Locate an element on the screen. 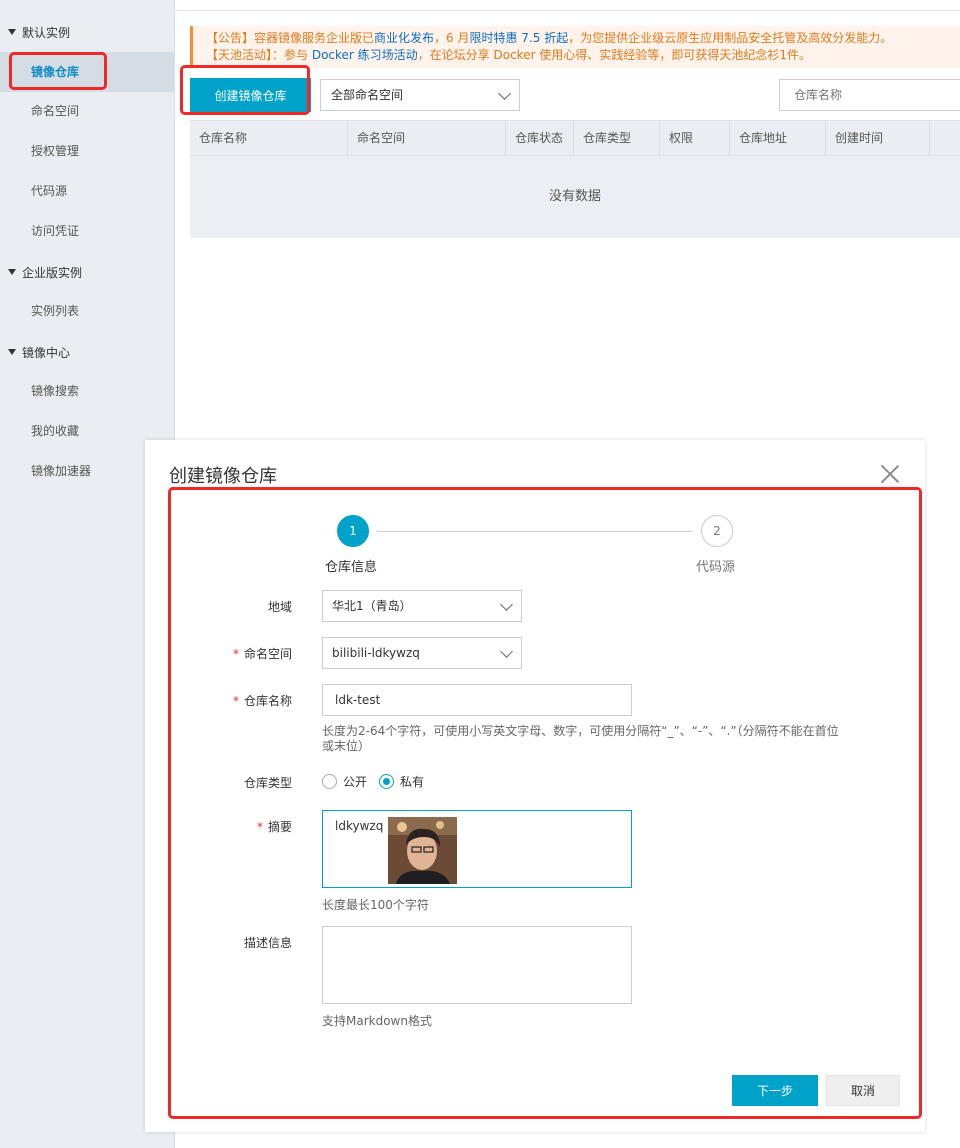 The height and width of the screenshot is (1148, 960). description-textarea is located at coordinates (477, 965).